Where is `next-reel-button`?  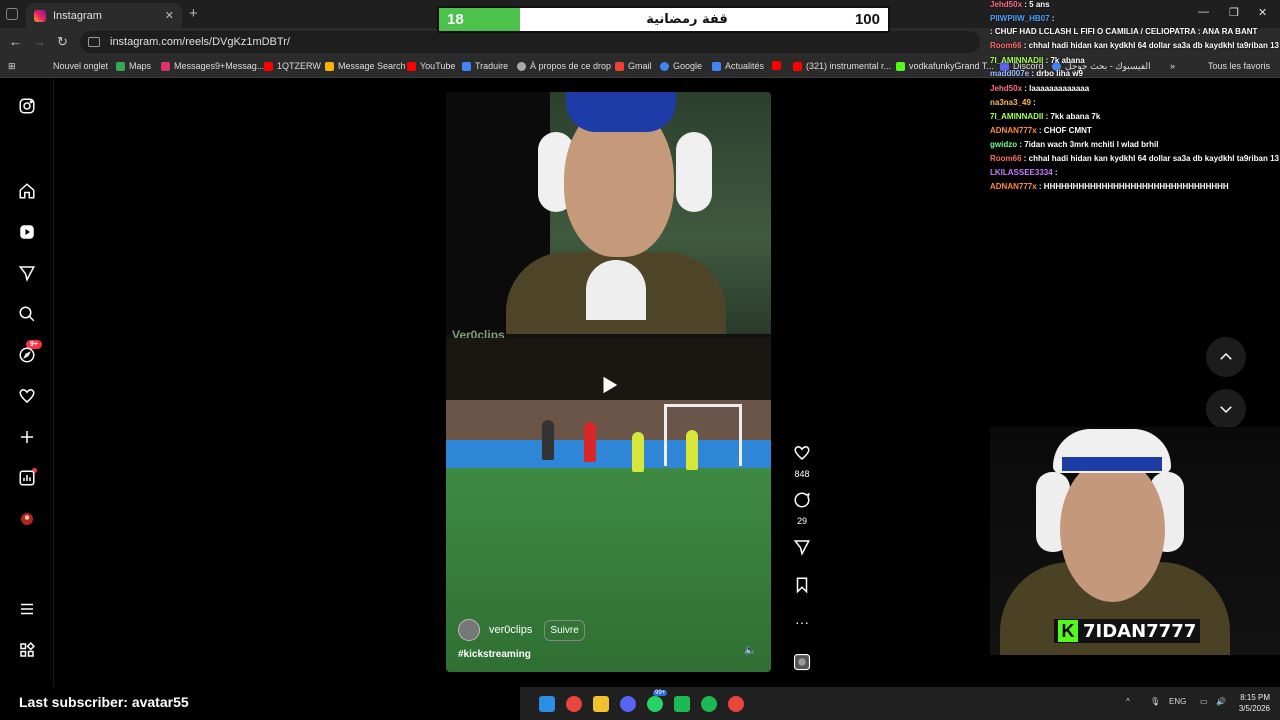
next-reel-button is located at coordinates (1226, 409).